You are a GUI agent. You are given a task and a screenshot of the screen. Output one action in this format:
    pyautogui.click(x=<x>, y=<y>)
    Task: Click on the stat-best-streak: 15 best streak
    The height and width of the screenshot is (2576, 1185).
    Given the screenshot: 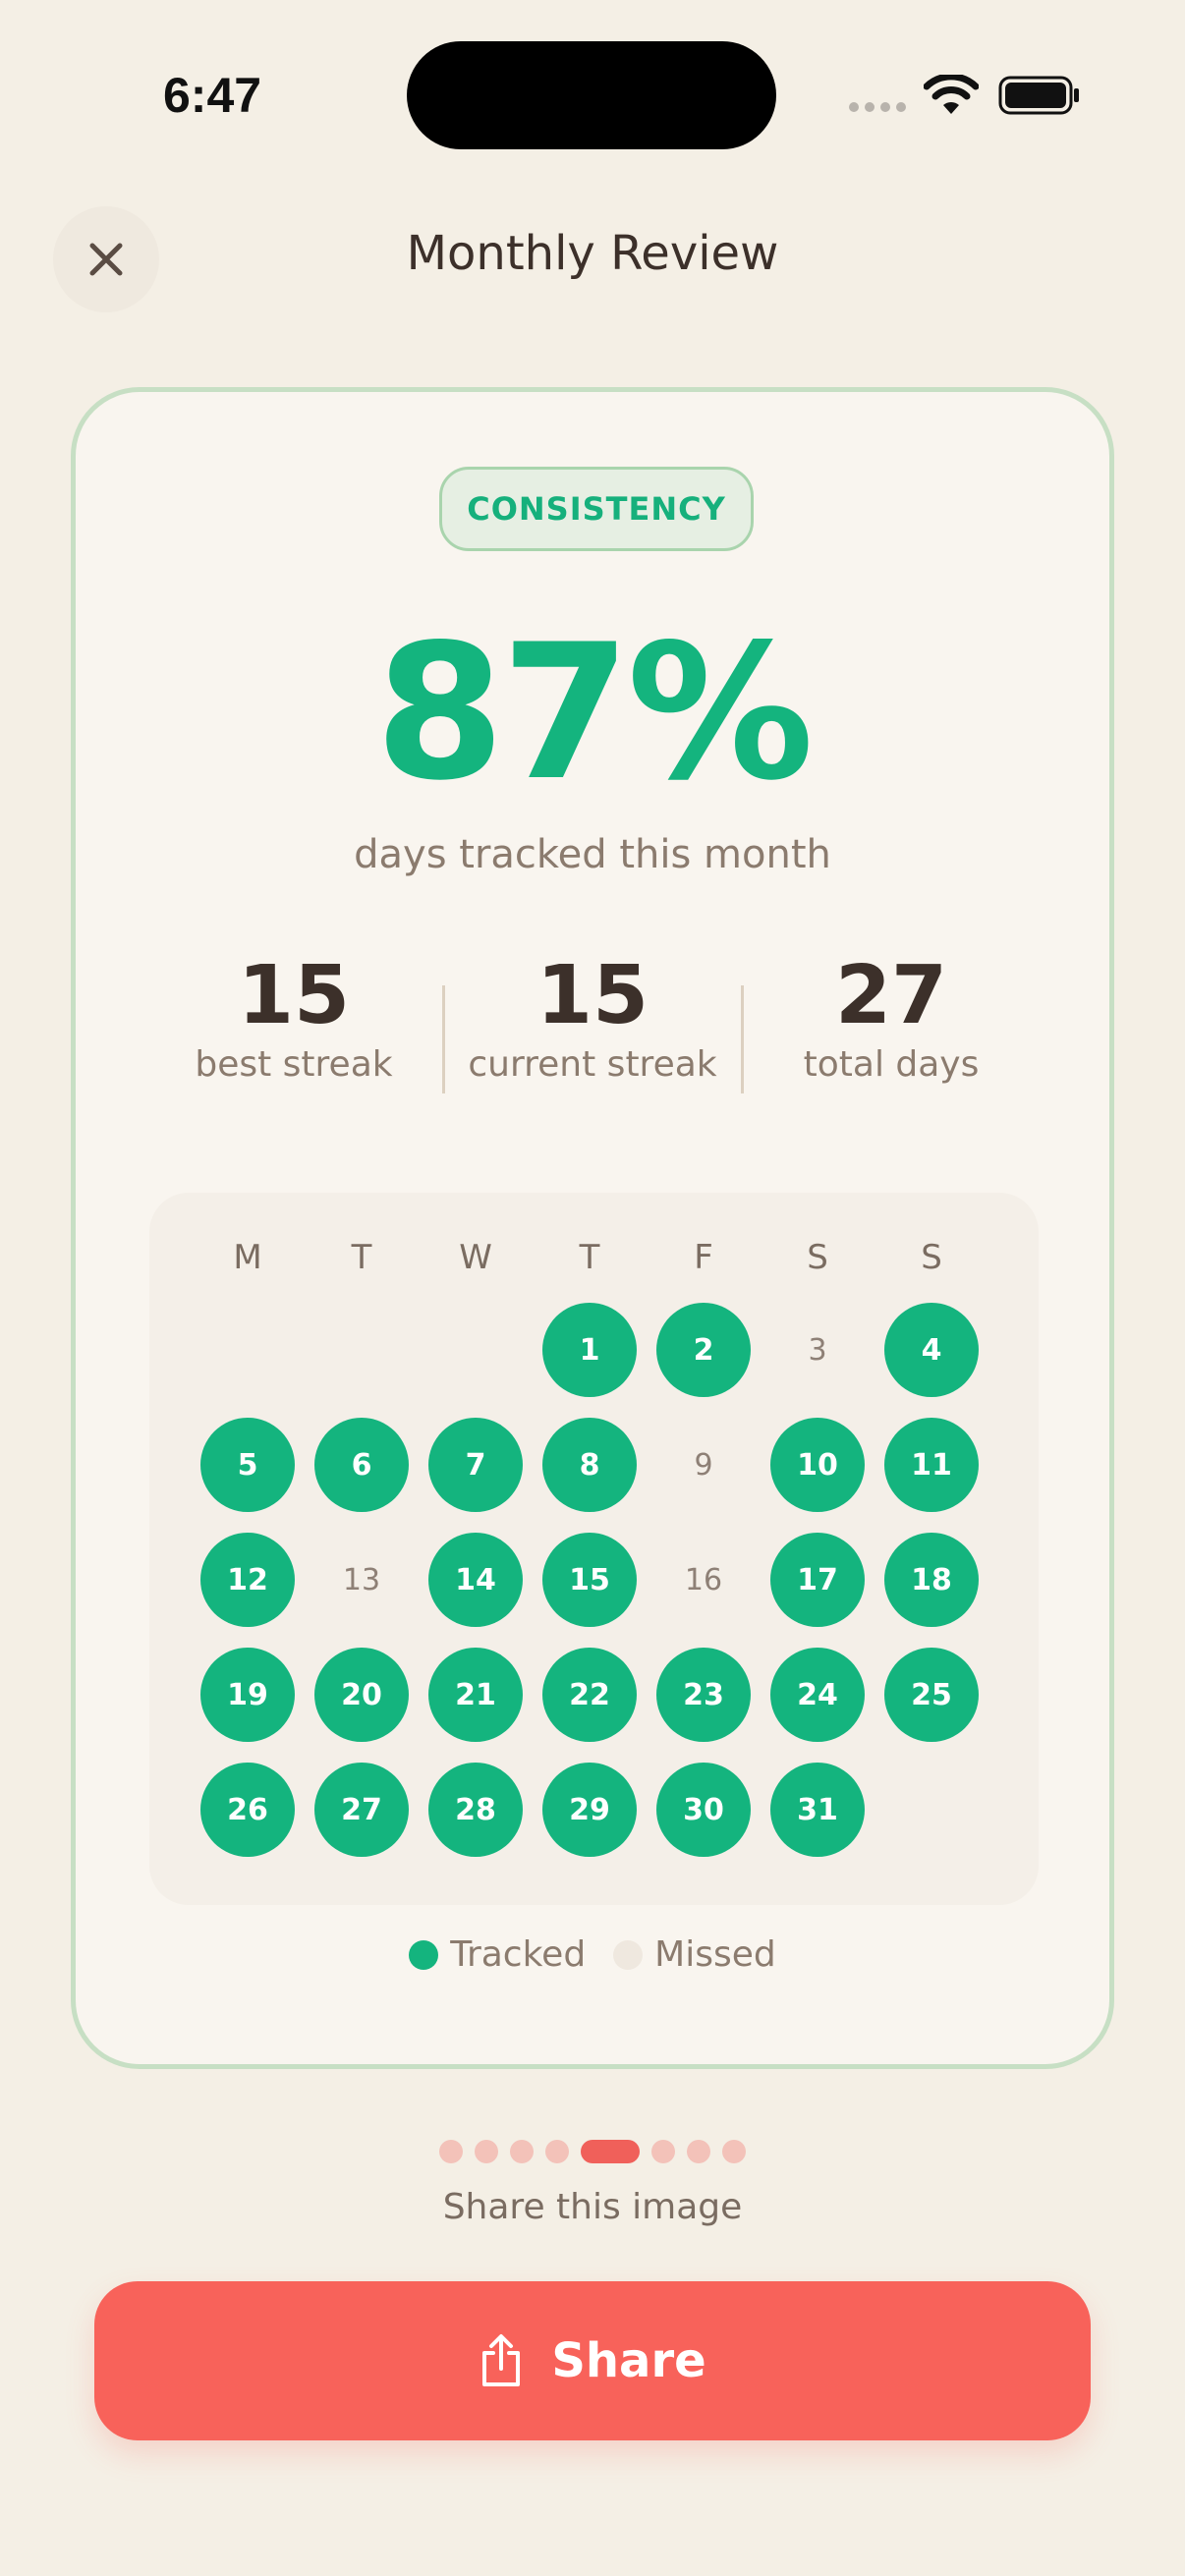 What is the action you would take?
    pyautogui.click(x=293, y=1017)
    